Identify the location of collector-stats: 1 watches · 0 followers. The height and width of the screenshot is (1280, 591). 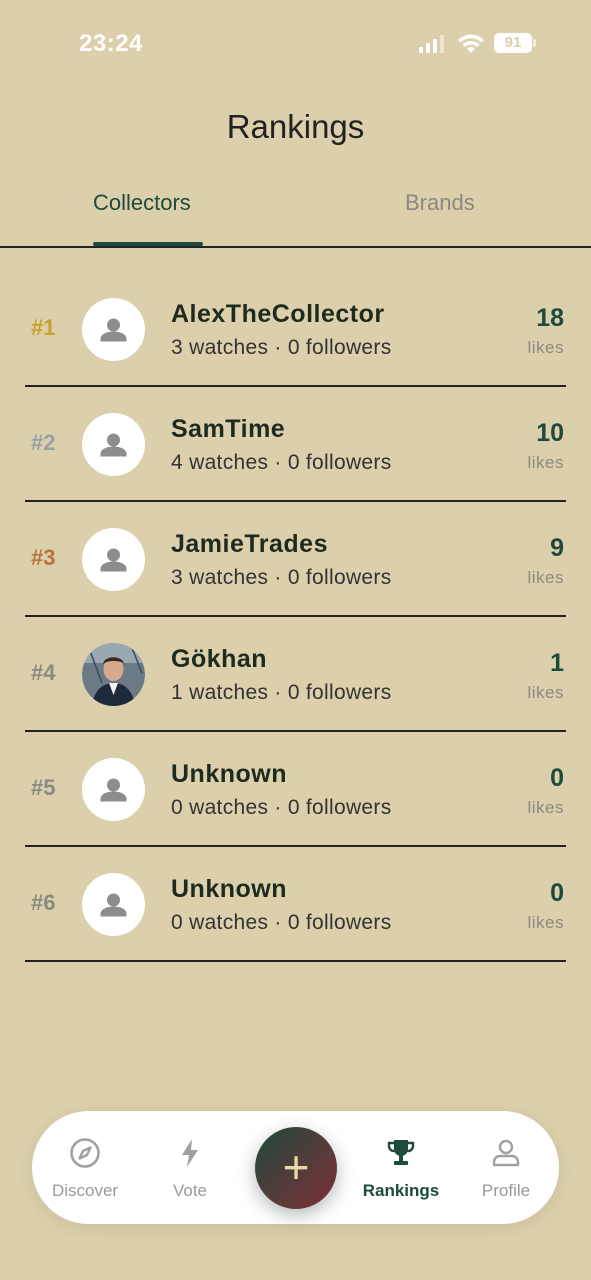
(281, 692).